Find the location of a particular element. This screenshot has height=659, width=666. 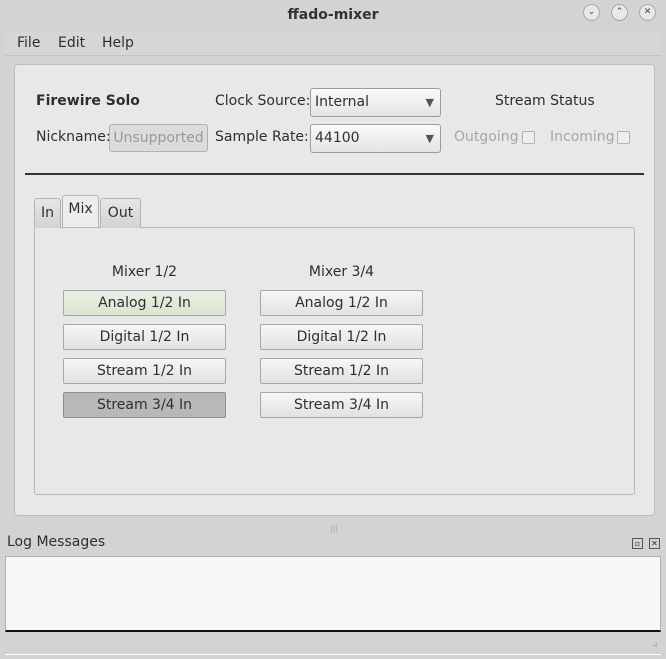

menu-file: File is located at coordinates (28, 43).